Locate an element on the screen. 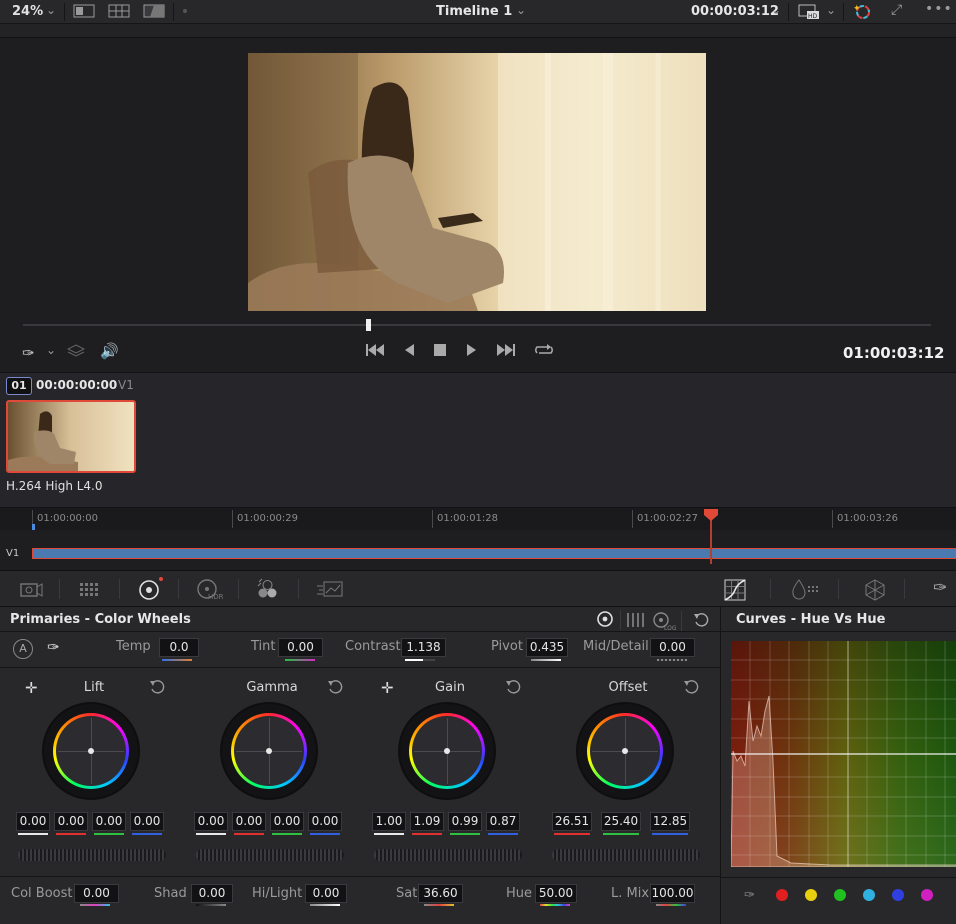 The image size is (956, 924). clips-strip: 01 00:00:00:00 V1 H.264 High L4.0 is located at coordinates (478, 439).